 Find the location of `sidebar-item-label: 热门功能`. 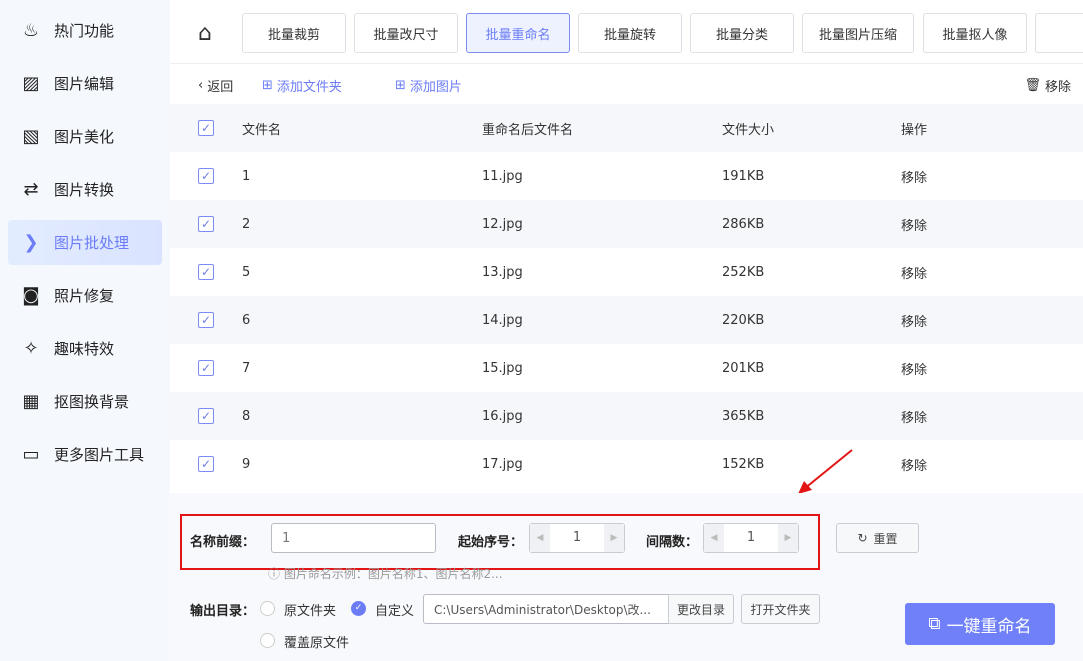

sidebar-item-label: 热门功能 is located at coordinates (84, 31).